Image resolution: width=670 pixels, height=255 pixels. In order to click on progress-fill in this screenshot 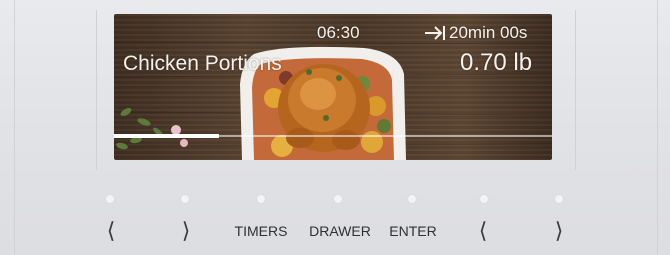, I will do `click(166, 136)`.